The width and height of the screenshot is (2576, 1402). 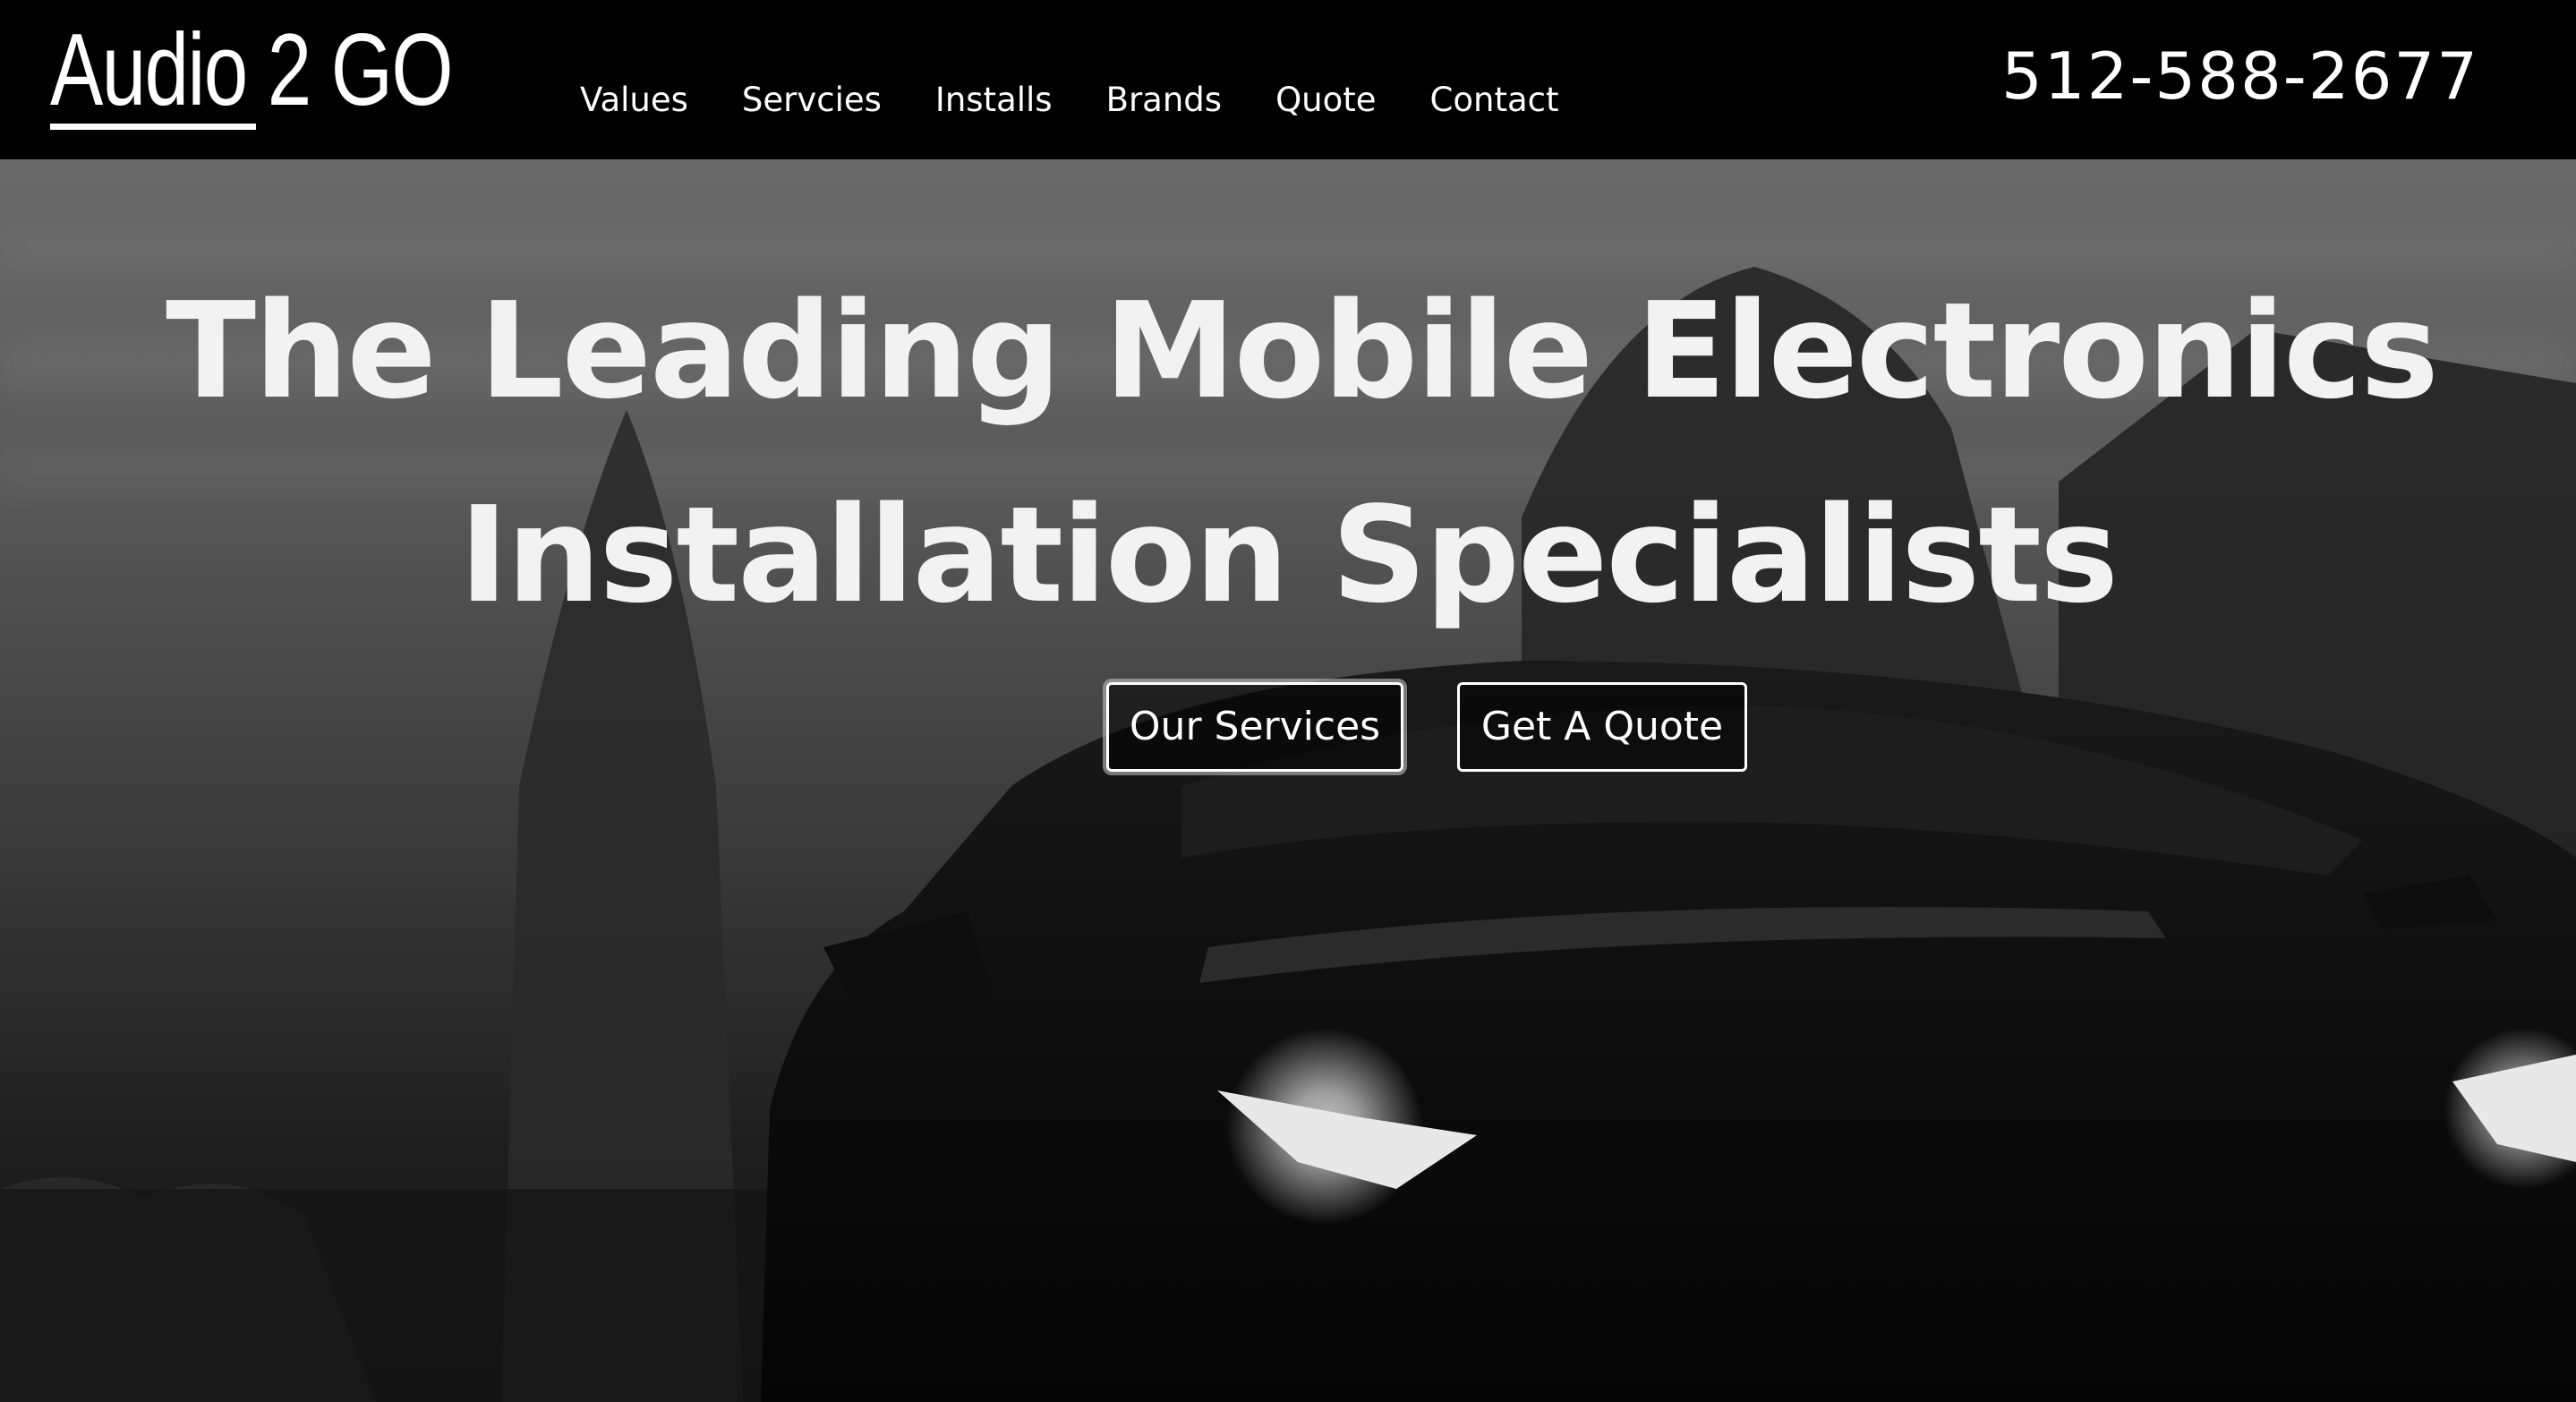 I want to click on get-a-quote-button: Get A Quote, so click(x=1602, y=727).